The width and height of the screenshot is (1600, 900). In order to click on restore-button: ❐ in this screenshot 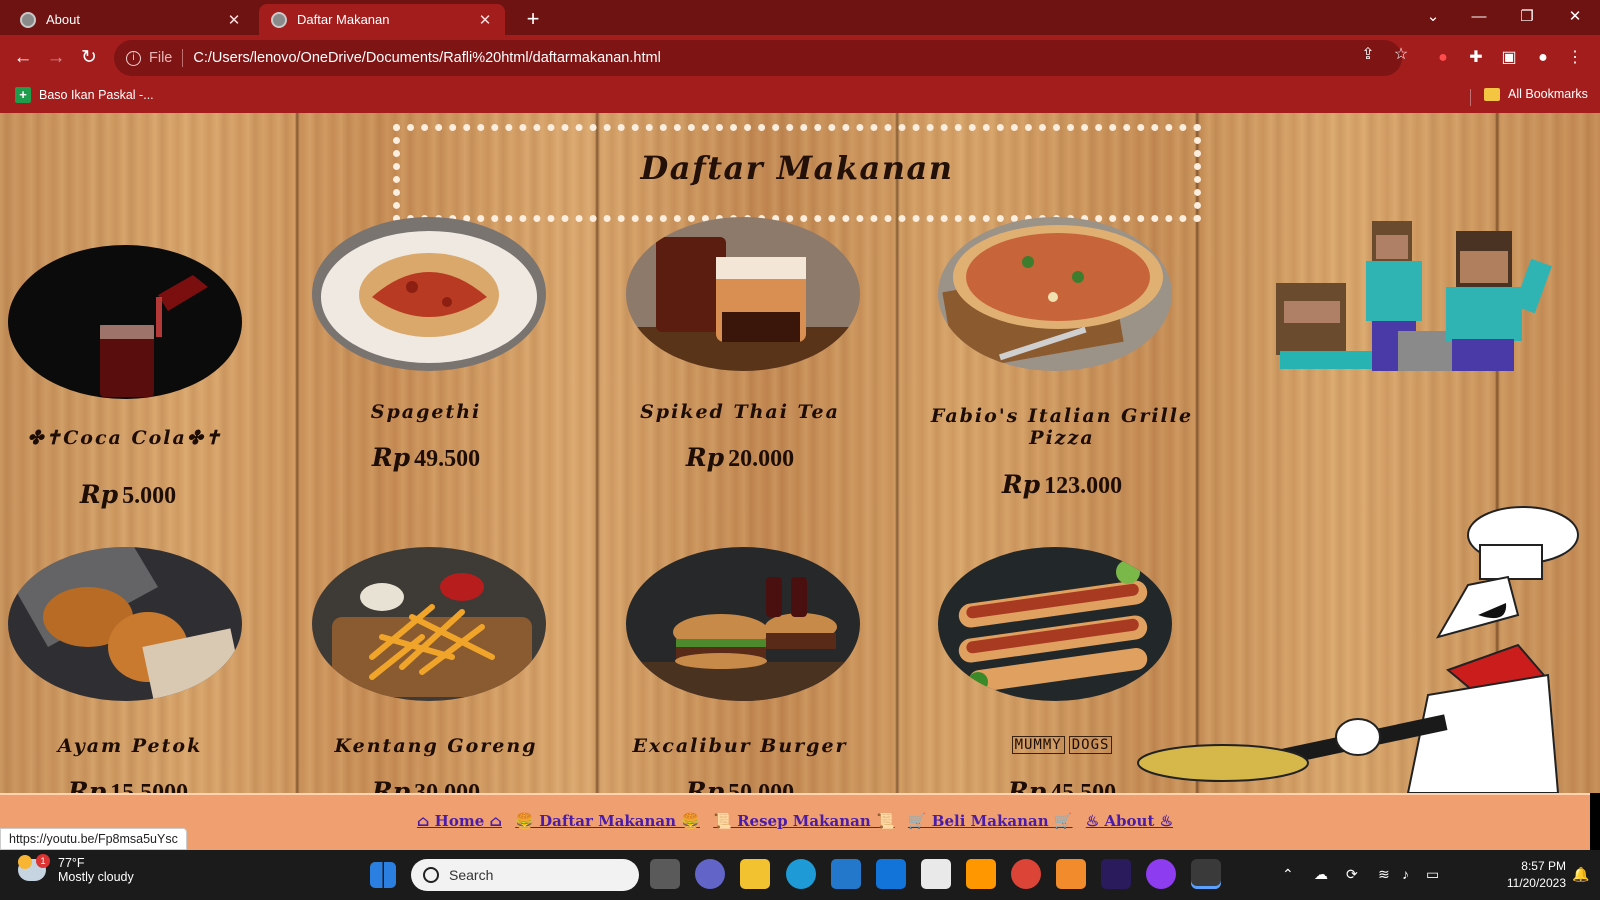, I will do `click(1527, 17)`.